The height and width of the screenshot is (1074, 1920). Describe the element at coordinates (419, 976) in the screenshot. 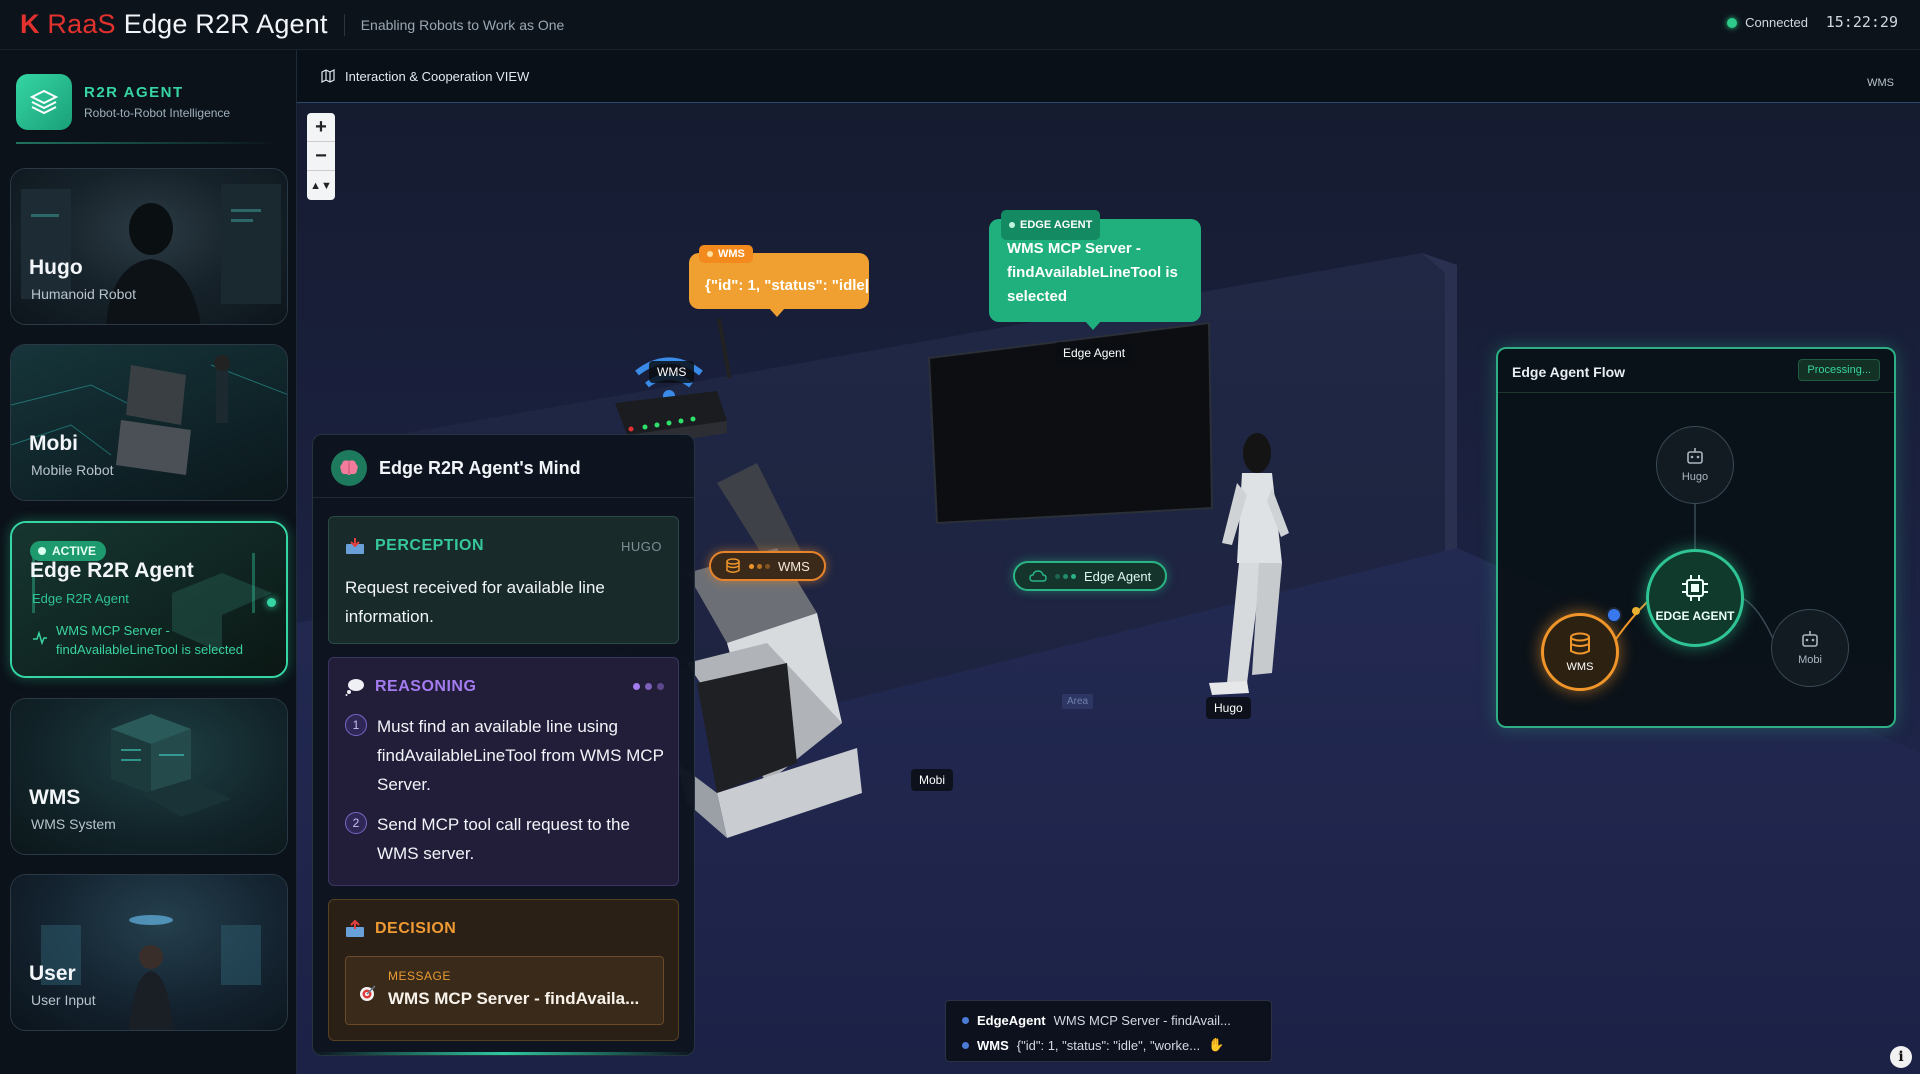

I see `decision-message-label: MESSAGE` at that location.